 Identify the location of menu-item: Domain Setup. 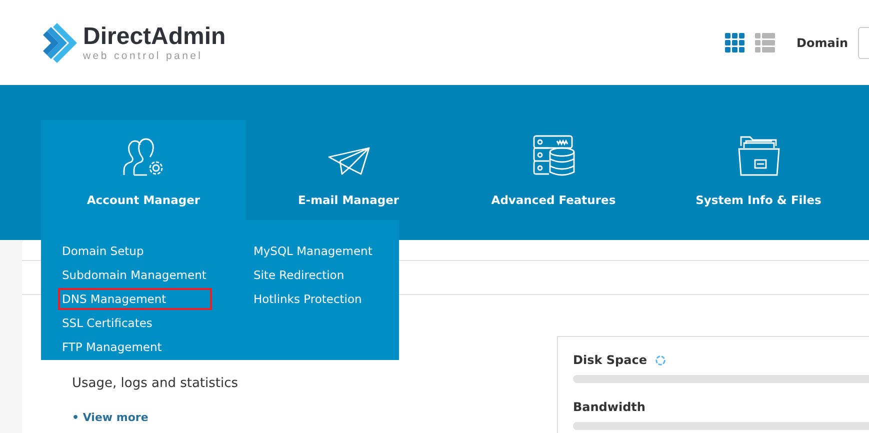
(103, 251).